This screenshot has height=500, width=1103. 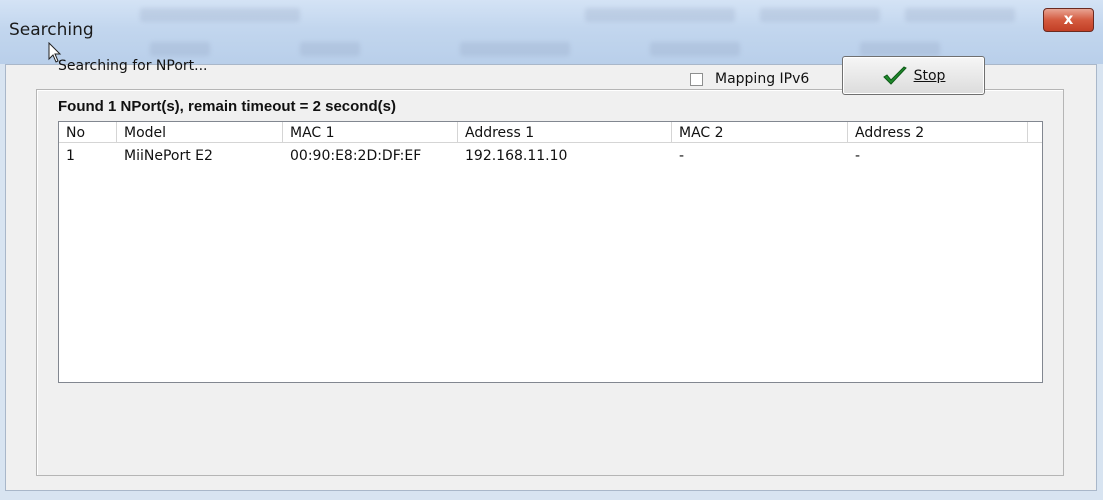 I want to click on stop-button-label: Stop, so click(x=929, y=75).